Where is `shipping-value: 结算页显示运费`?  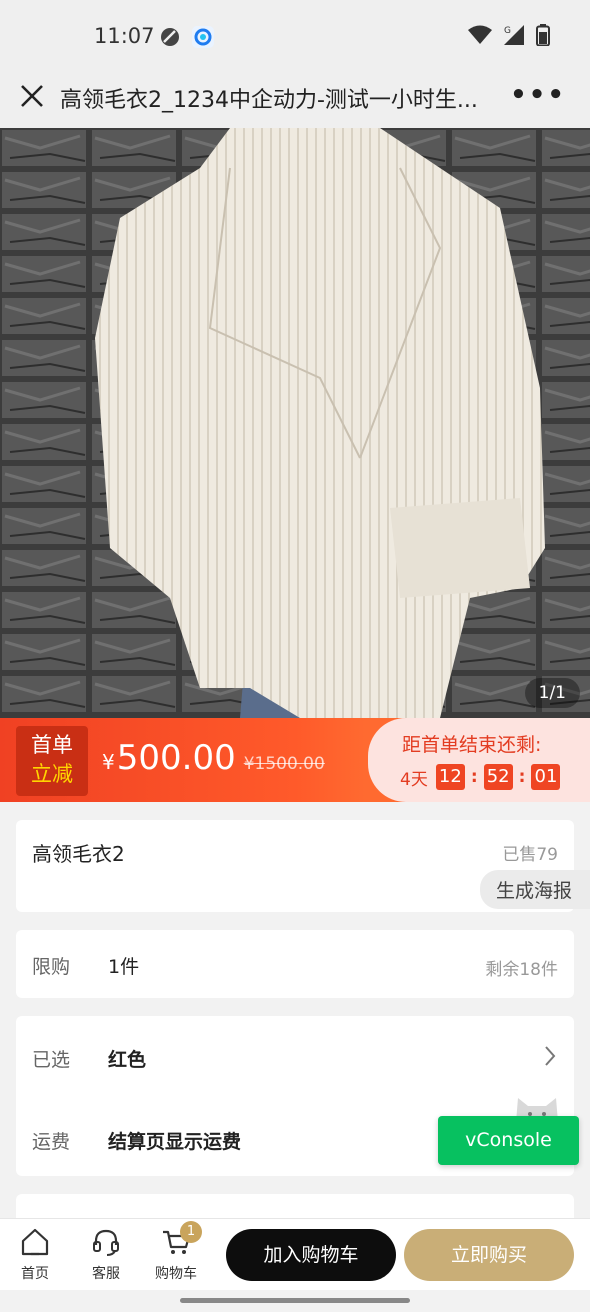 shipping-value: 结算页显示运费 is located at coordinates (175, 1142).